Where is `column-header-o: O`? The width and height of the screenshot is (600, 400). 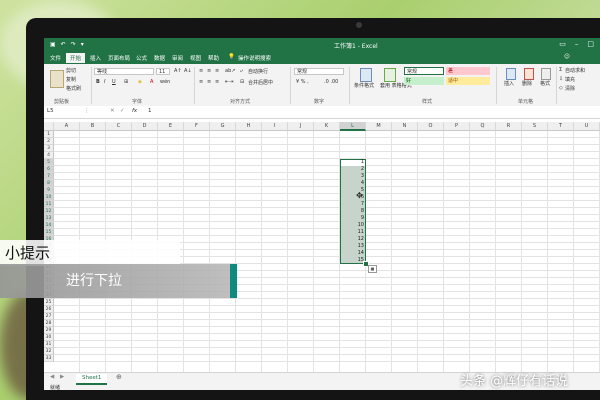
column-header-o: O is located at coordinates (431, 126).